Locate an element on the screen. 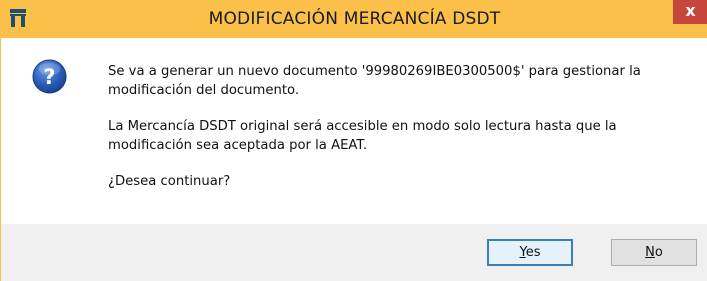  no-button: No is located at coordinates (654, 252).